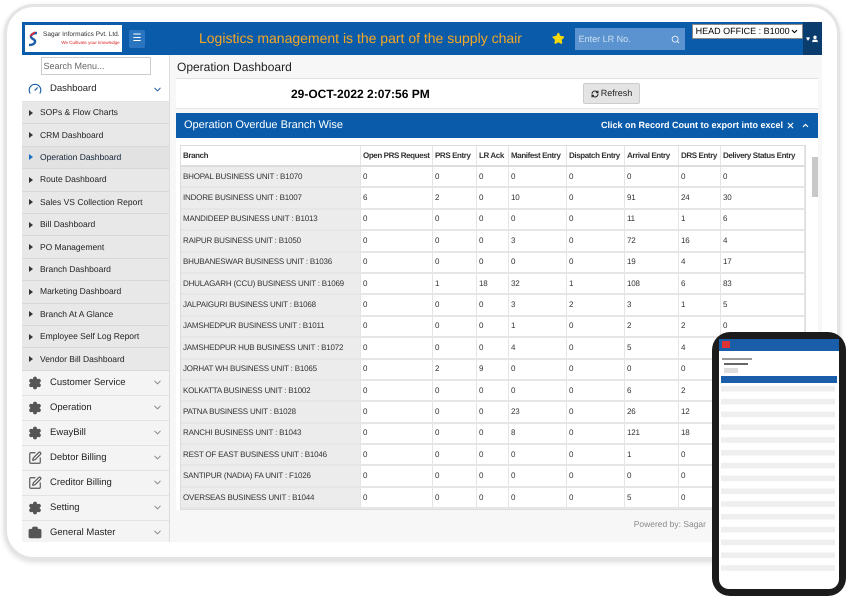 The width and height of the screenshot is (850, 600). What do you see at coordinates (515, 284) in the screenshot?
I see `table-cell: 32` at bounding box center [515, 284].